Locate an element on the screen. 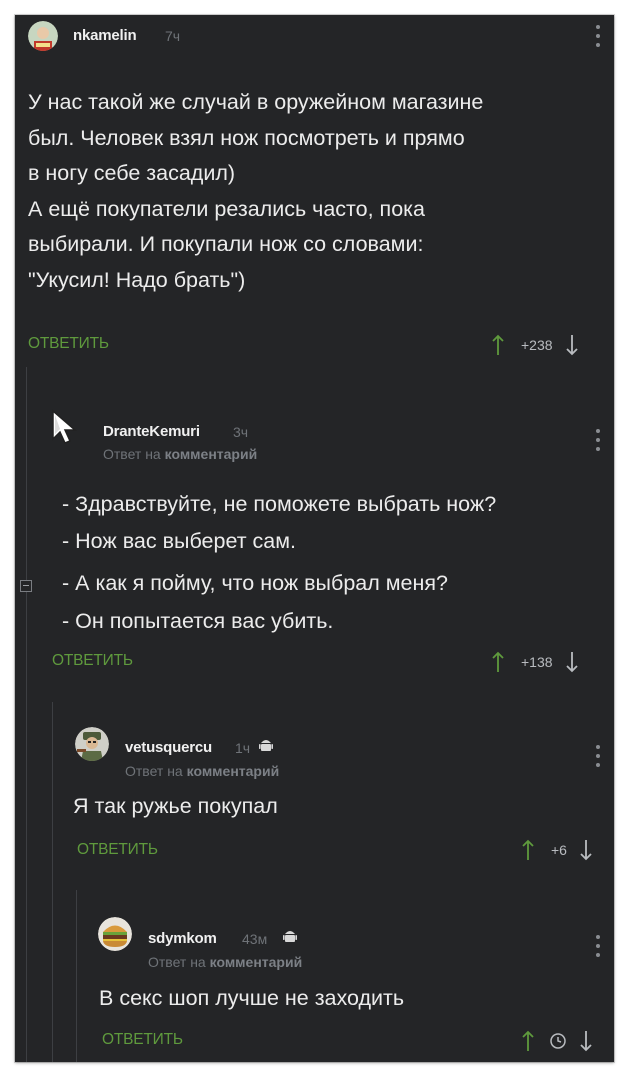 The width and height of the screenshot is (636, 1080). comment-line: Я так ружье покупал is located at coordinates (175, 806).